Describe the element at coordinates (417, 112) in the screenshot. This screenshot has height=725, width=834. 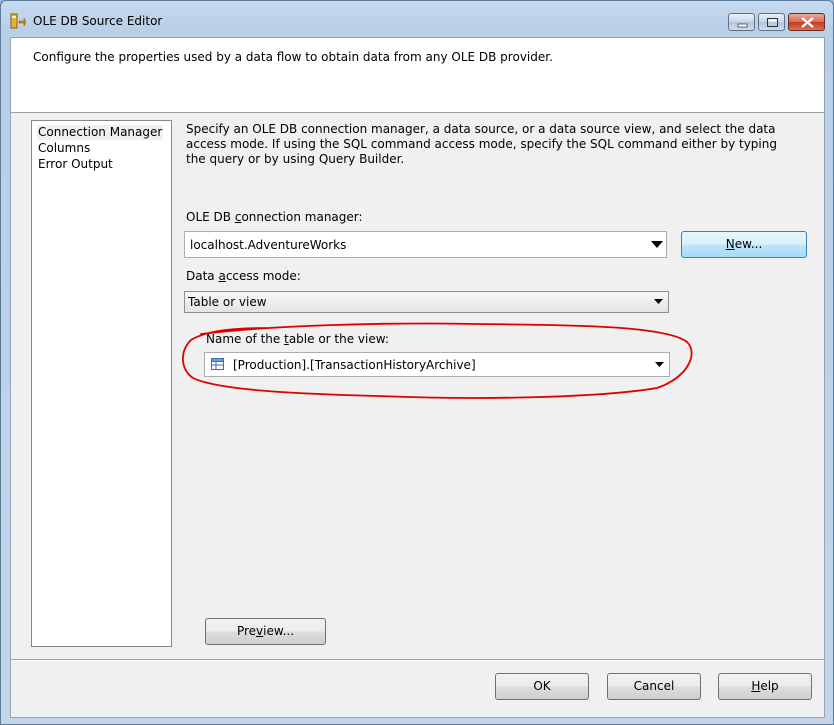
I see `header-divider` at that location.